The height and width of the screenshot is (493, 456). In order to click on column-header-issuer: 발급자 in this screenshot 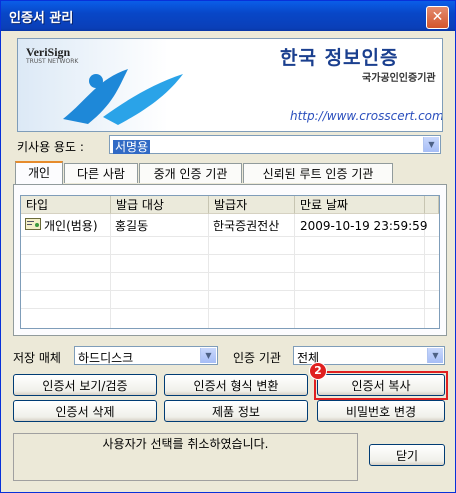, I will do `click(252, 205)`.